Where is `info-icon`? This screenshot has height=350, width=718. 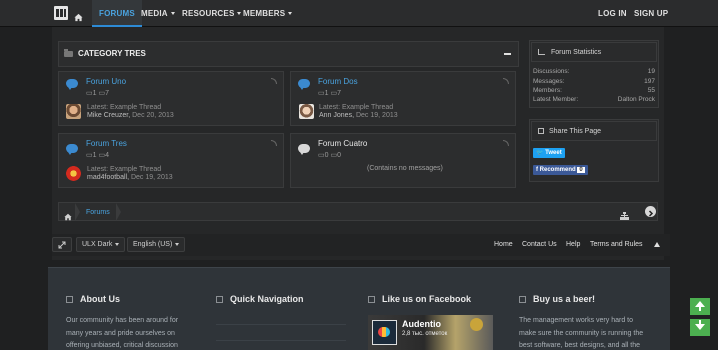
info-icon is located at coordinates (69, 299).